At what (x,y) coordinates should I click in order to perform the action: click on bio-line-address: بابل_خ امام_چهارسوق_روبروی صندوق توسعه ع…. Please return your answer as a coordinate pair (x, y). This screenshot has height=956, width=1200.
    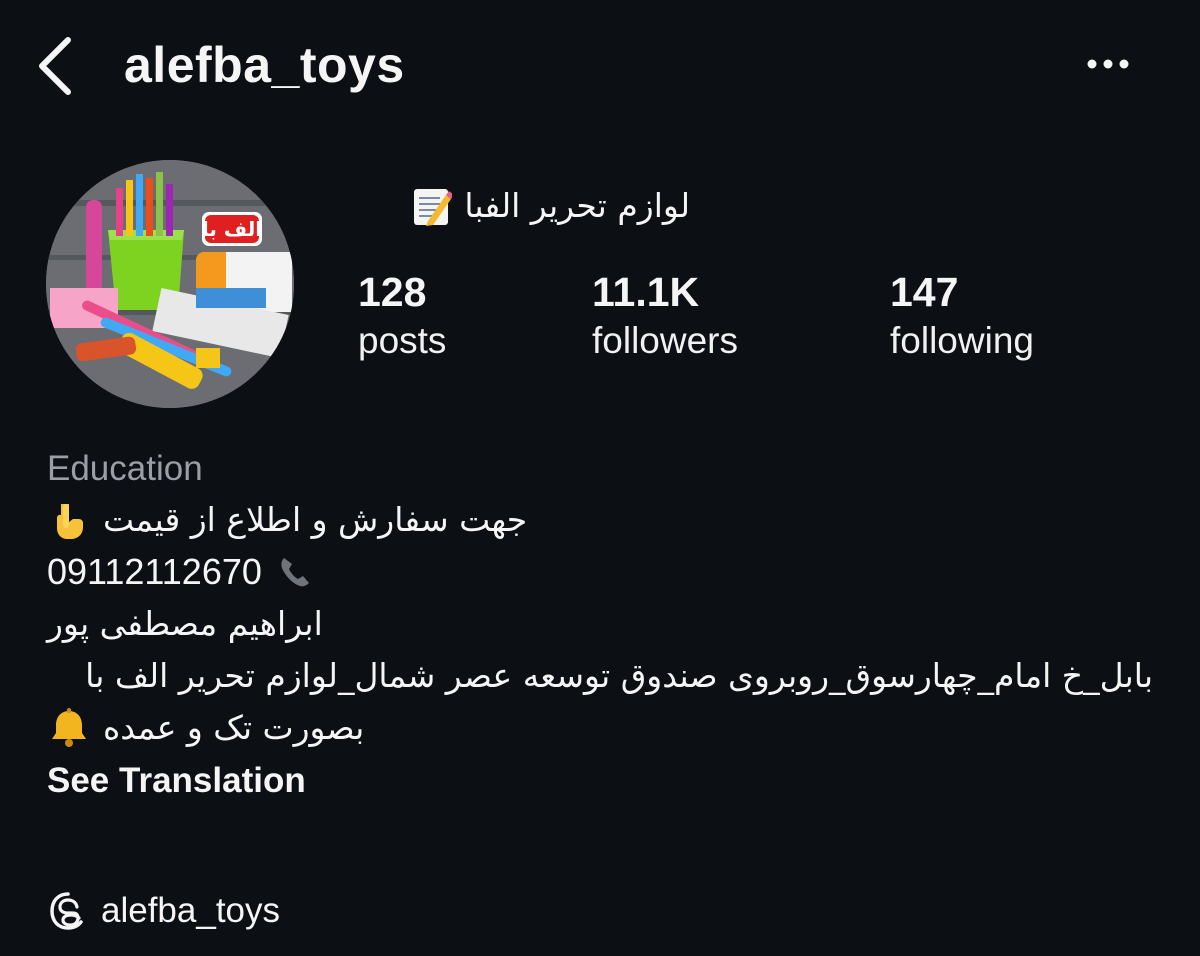
    Looking at the image, I should click on (619, 675).